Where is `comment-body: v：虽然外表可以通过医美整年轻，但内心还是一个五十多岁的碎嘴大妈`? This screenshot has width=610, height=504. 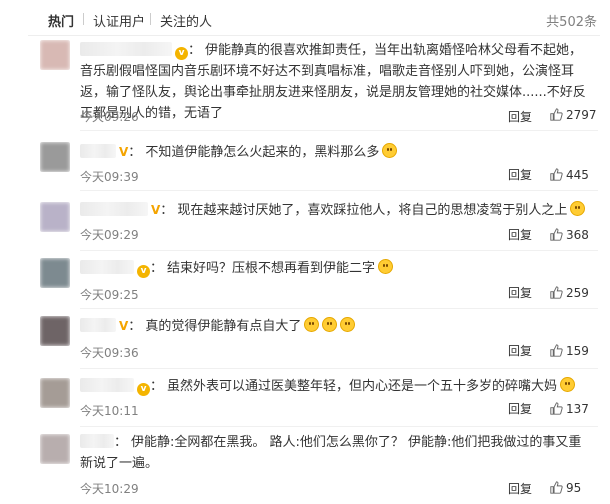 comment-body: v：虽然外表可以通过医美整年轻，但内心还是一个五十多岁的碎嘴大妈 is located at coordinates (335, 386).